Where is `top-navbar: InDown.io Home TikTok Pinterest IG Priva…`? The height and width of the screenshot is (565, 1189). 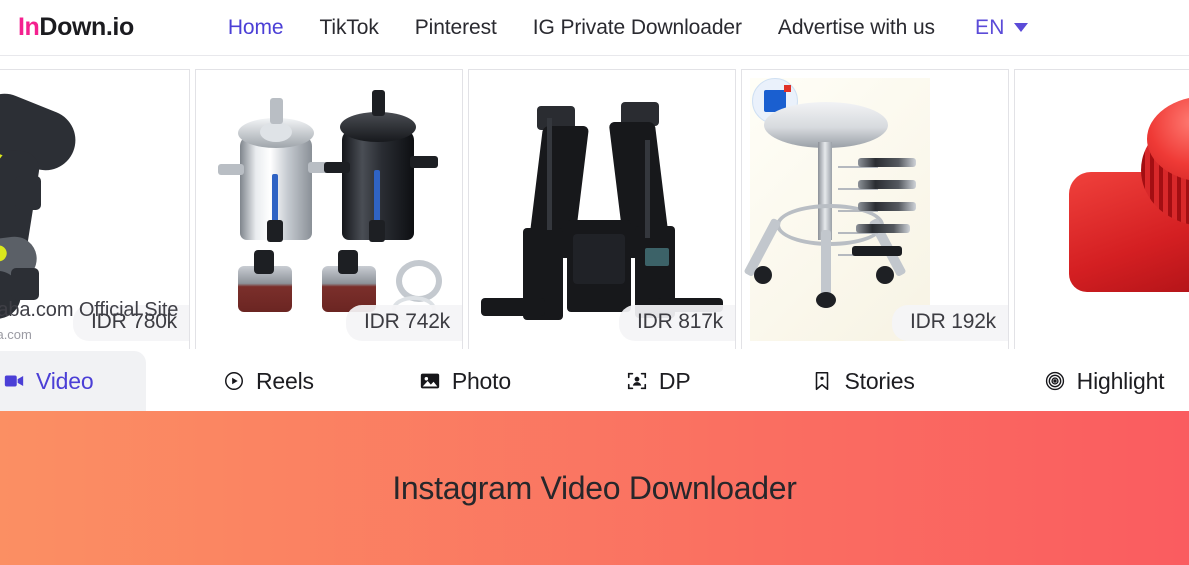
top-navbar: InDown.io Home TikTok Pinterest IG Priva… is located at coordinates (594, 28).